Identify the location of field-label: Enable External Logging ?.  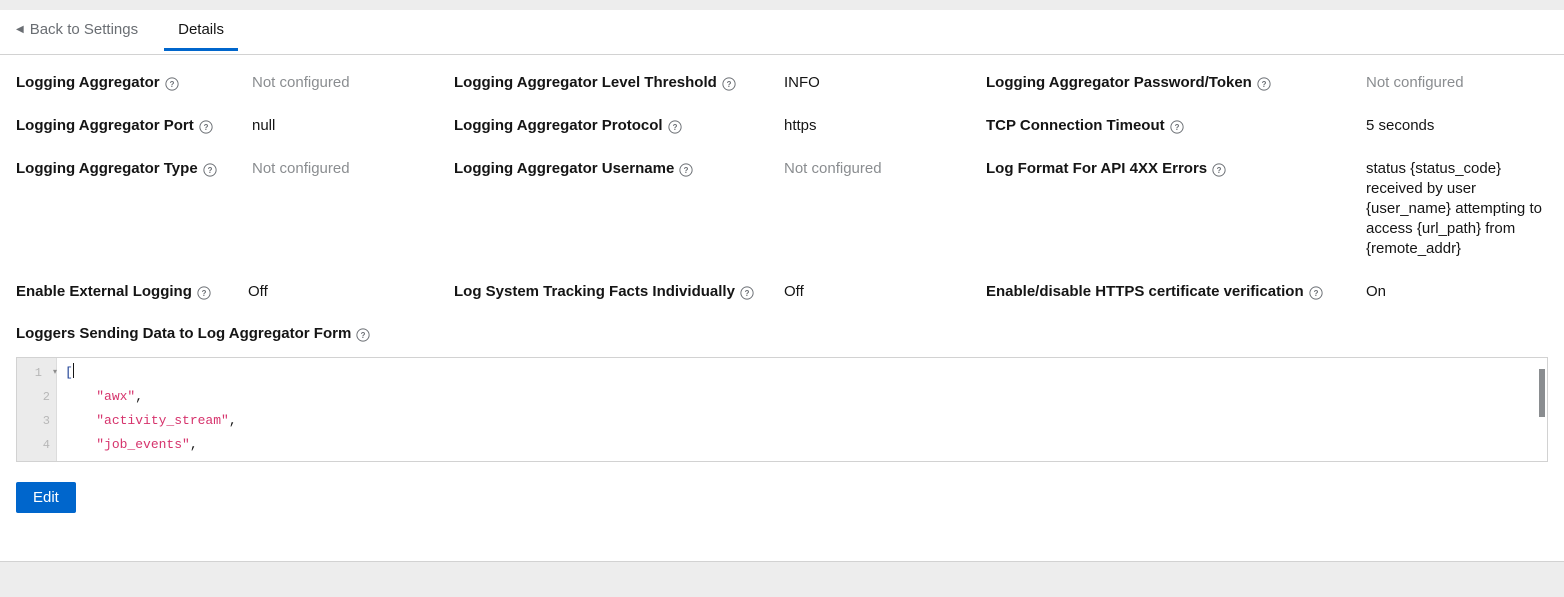
(132, 292).